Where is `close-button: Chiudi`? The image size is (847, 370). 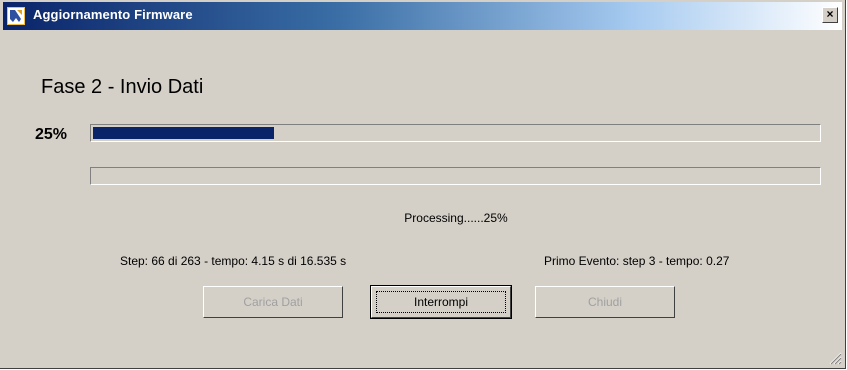 close-button: Chiudi is located at coordinates (605, 302).